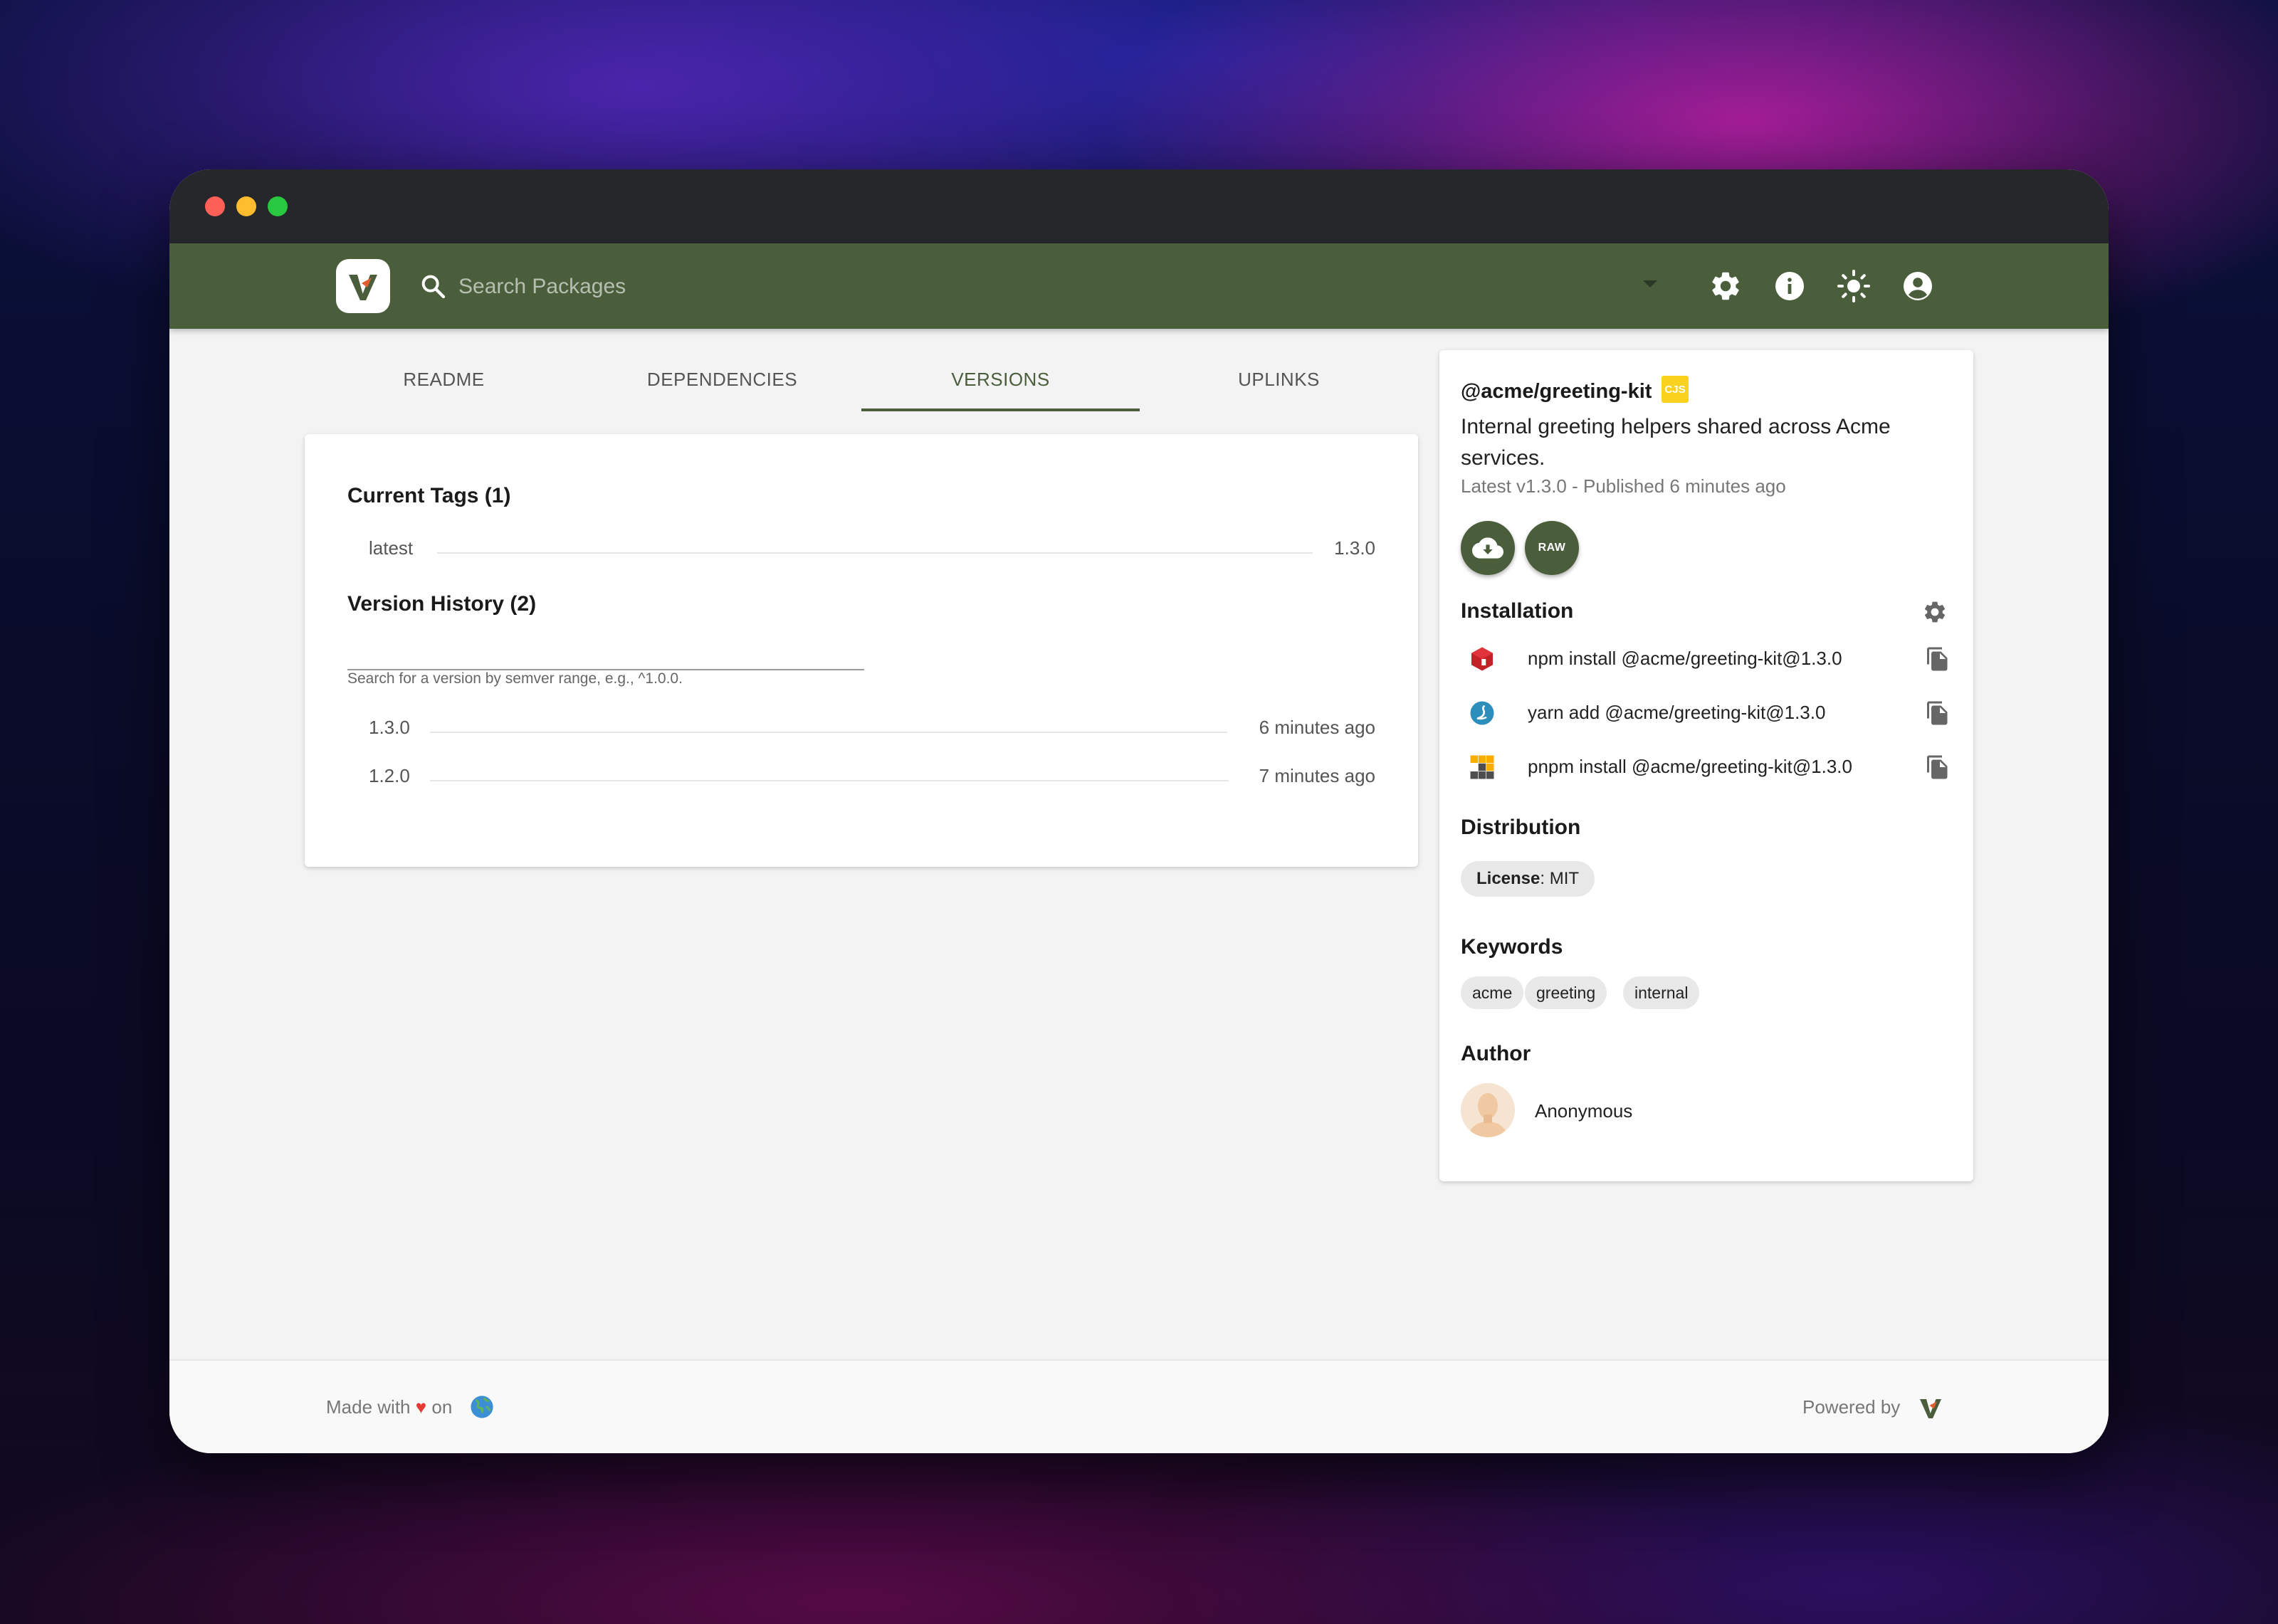  What do you see at coordinates (1930, 1407) in the screenshot?
I see `verdaccio-footer-logo` at bounding box center [1930, 1407].